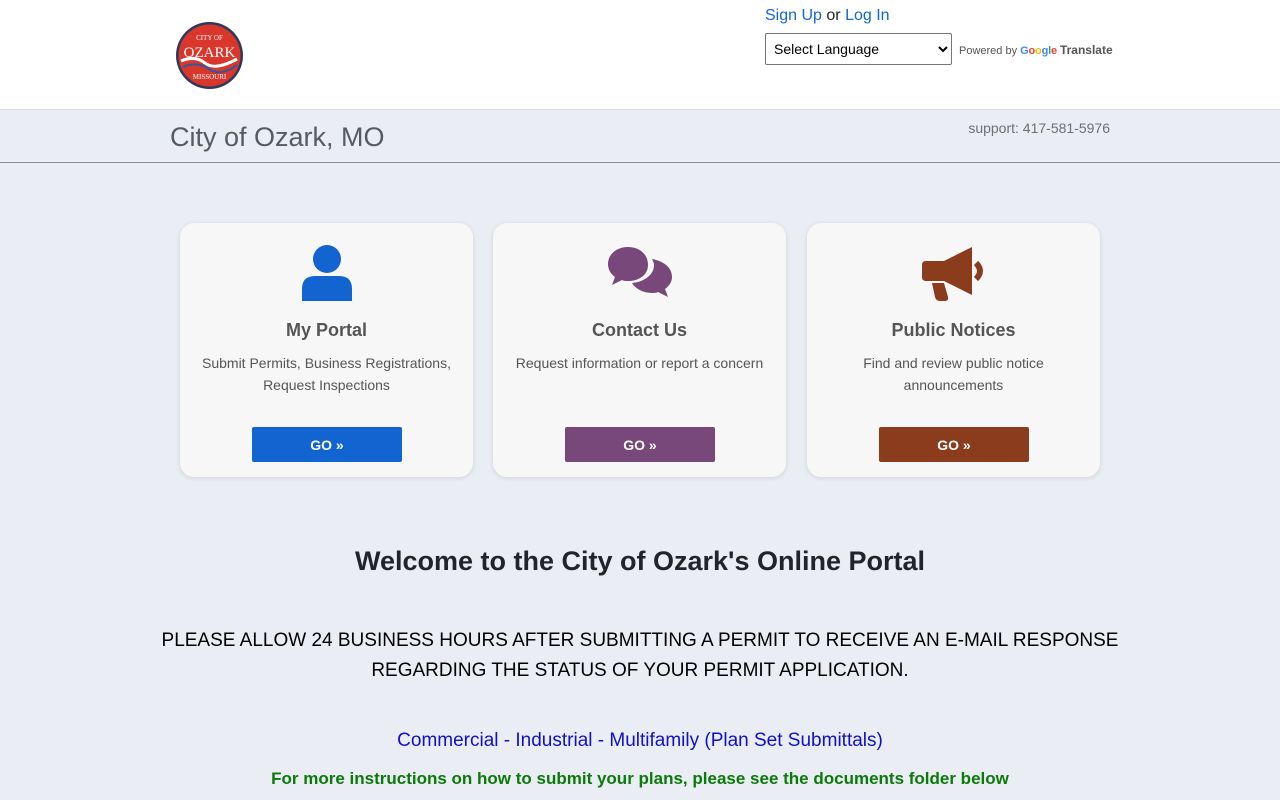 The height and width of the screenshot is (800, 1280). I want to click on card-description: Request information or report a concern, so click(639, 363).